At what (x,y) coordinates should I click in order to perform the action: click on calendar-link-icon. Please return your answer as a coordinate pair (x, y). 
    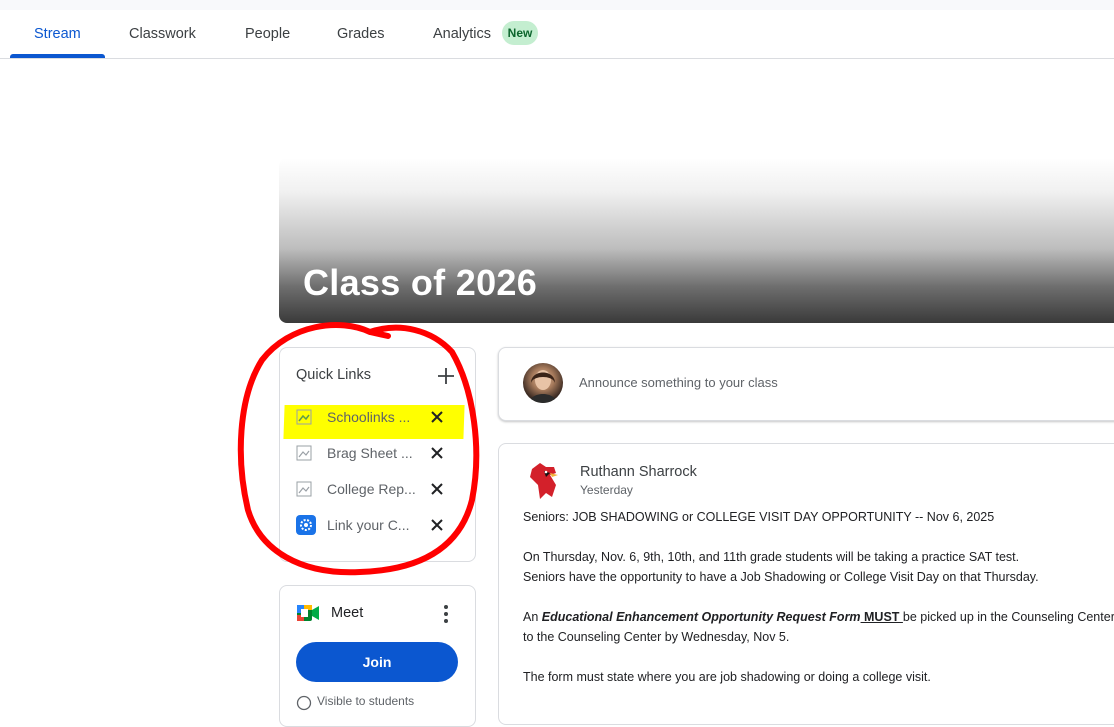
    Looking at the image, I should click on (306, 525).